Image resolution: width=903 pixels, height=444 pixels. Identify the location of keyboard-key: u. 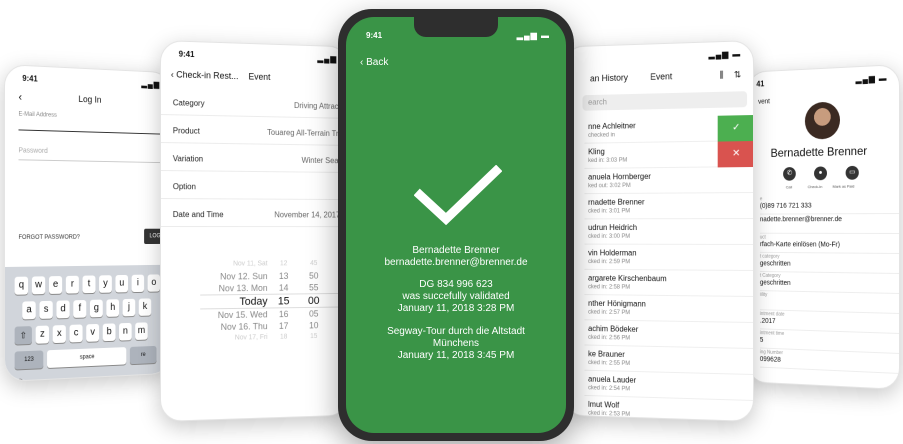
(122, 283).